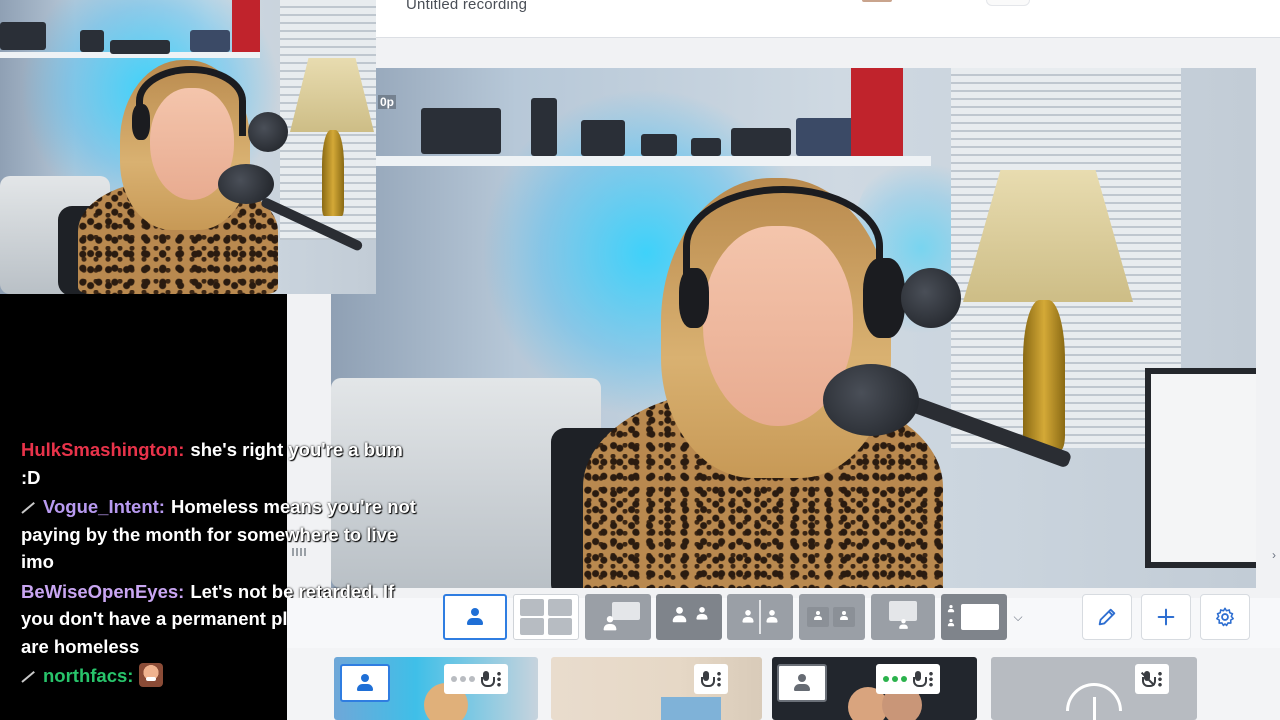 The height and width of the screenshot is (720, 1280). I want to click on drag-handle-icon, so click(300, 552).